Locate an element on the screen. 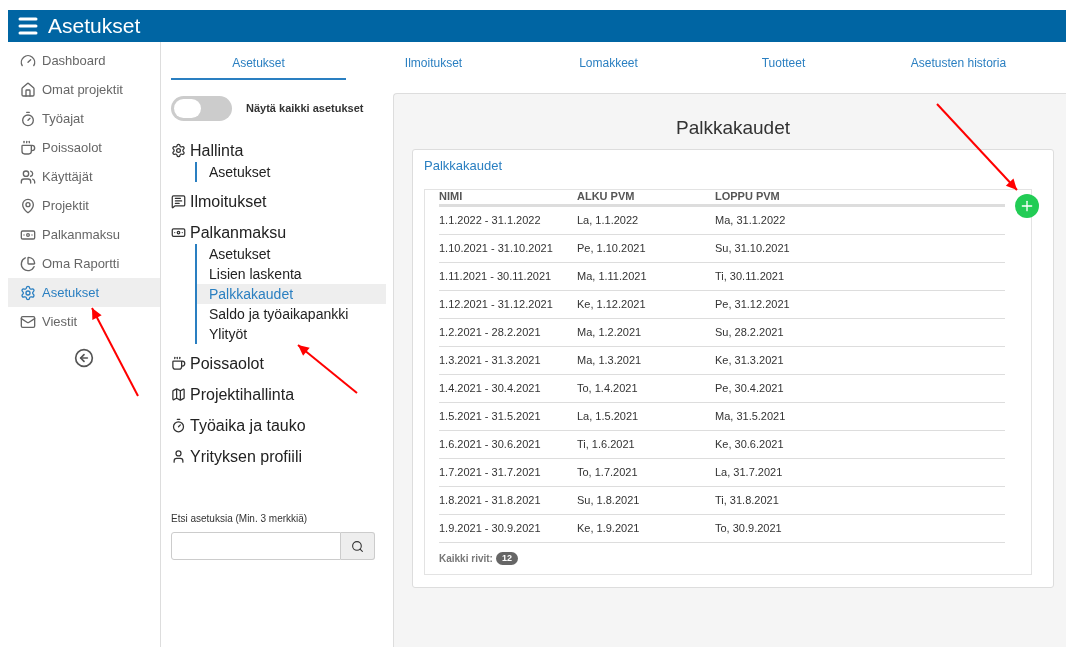  table-cell-text: Su, 1.8.2021 is located at coordinates (609, 501).